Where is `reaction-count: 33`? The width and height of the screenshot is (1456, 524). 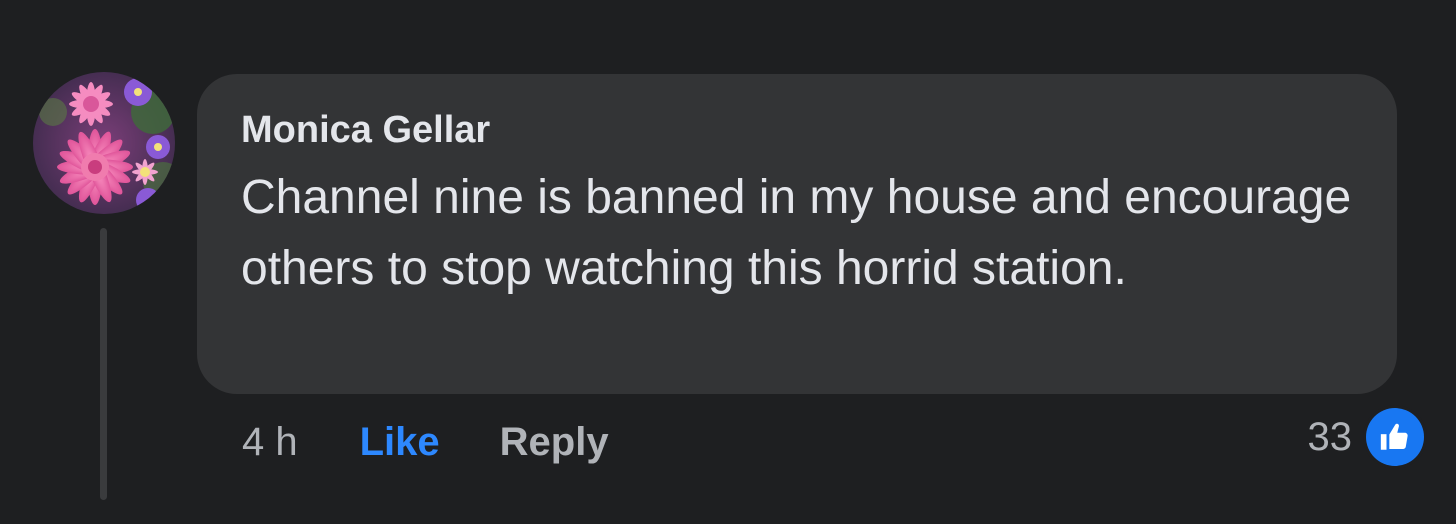 reaction-count: 33 is located at coordinates (1330, 436).